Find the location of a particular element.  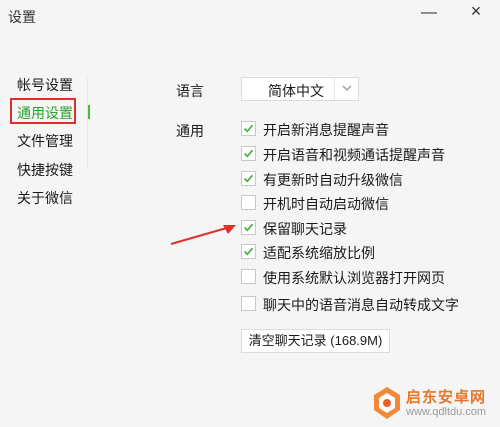

close-button: × is located at coordinates (476, 11).